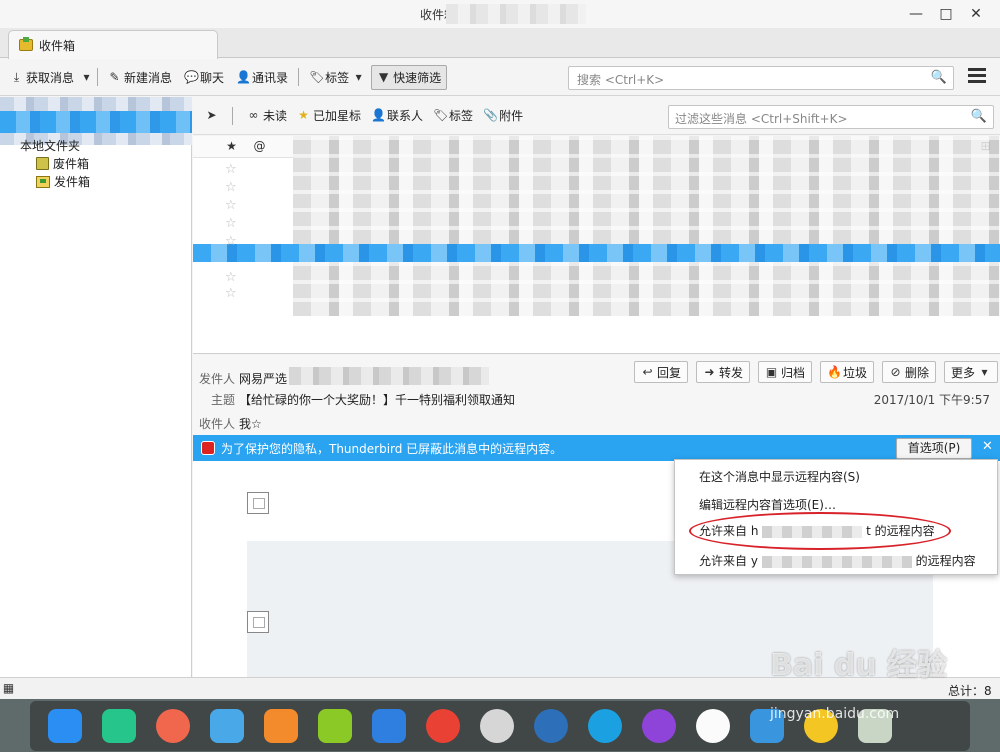 This screenshot has width=1000, height=752. Describe the element at coordinates (987, 446) in the screenshot. I see `close-icon: ✕` at that location.